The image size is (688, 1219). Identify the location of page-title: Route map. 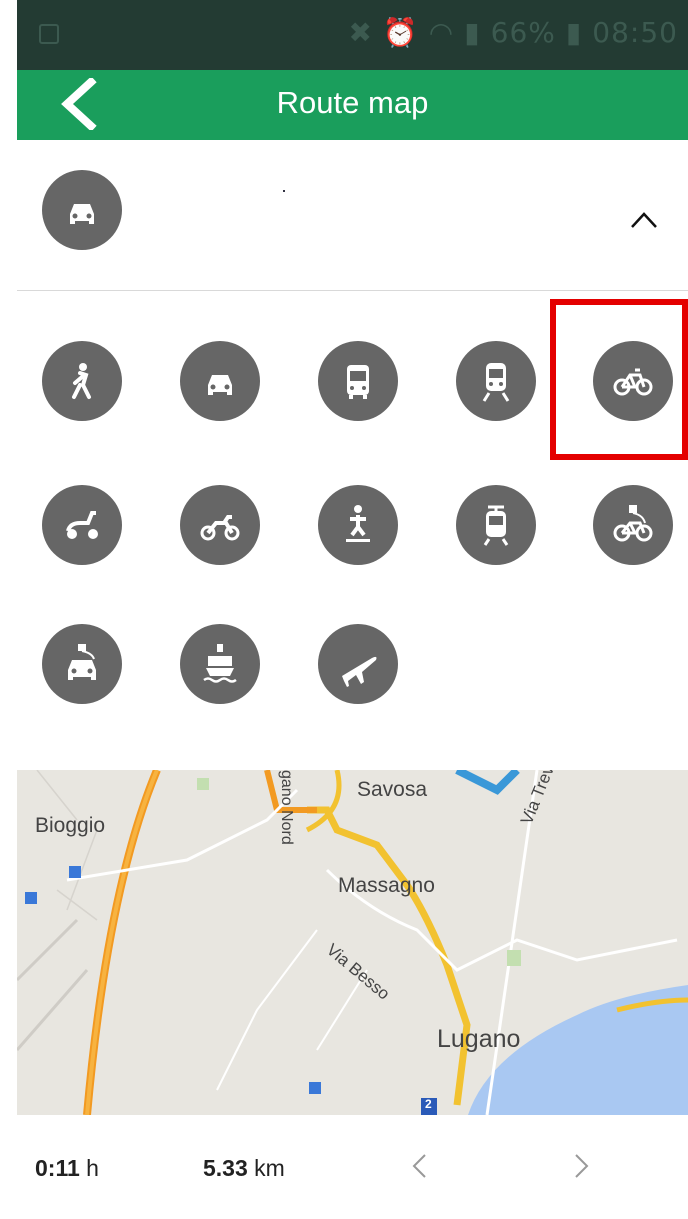
(352, 102).